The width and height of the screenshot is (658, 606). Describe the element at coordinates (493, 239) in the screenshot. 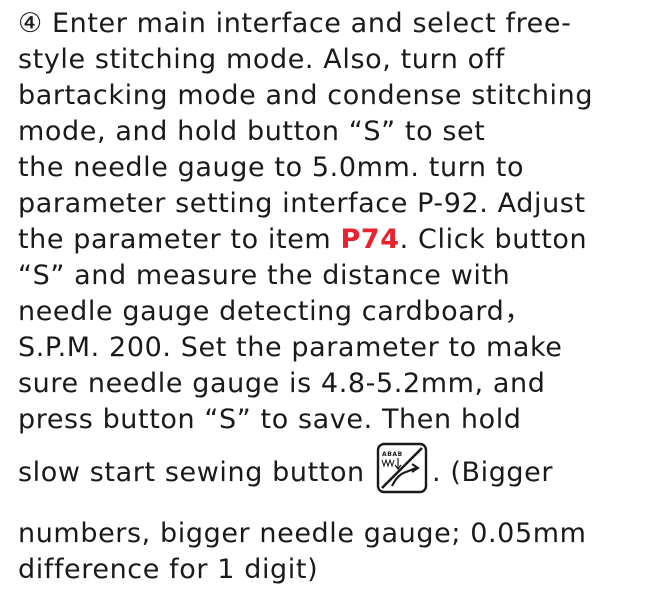

I see `text-segment: . Click button` at that location.